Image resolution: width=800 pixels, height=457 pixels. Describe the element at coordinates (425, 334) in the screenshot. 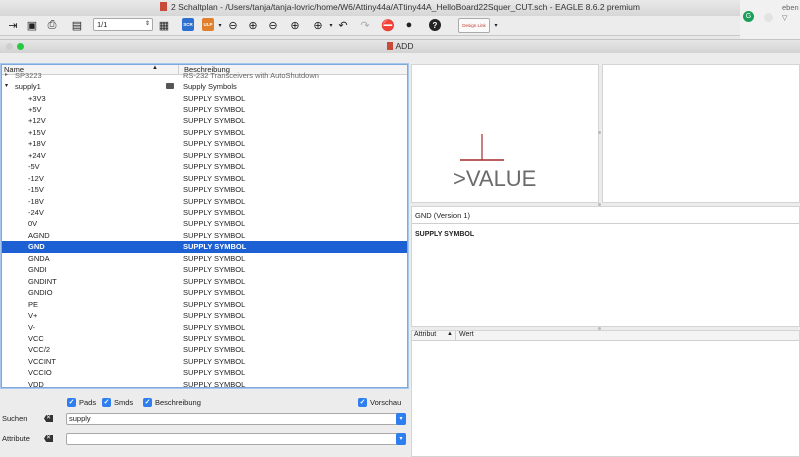

I see `column-attribute-header: Attribut` at that location.